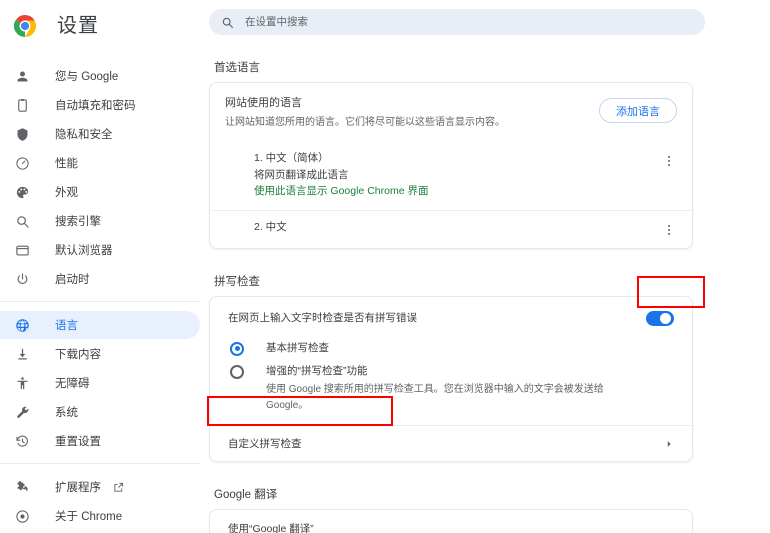  Describe the element at coordinates (84, 251) in the screenshot. I see `sidebar-item-label: 默认浏览器` at that location.